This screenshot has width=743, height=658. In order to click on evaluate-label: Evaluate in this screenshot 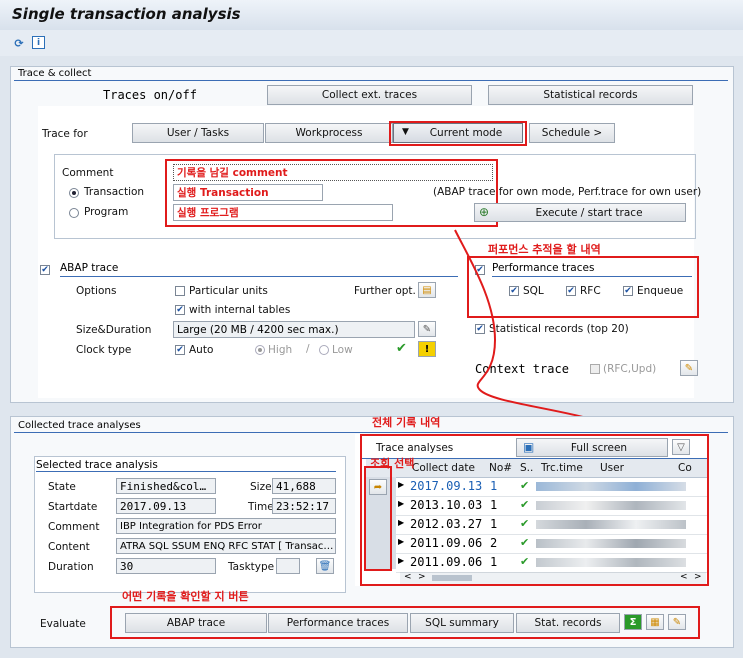, I will do `click(63, 624)`.